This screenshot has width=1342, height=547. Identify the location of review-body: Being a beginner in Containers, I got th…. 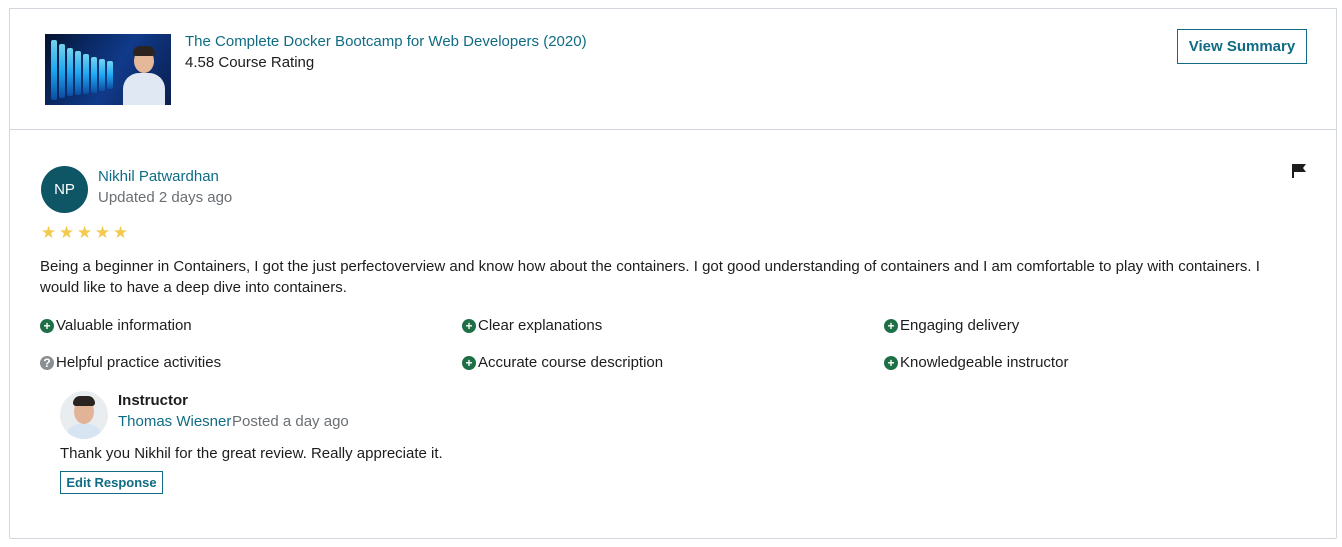
(650, 277).